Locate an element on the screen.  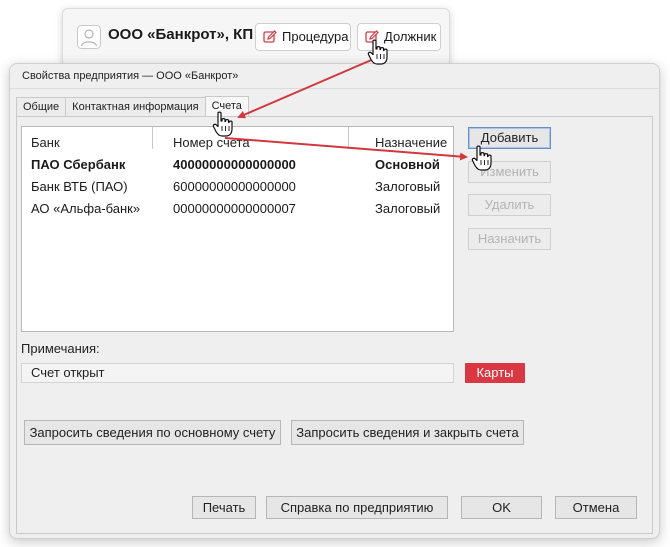
column-header-number: Номер счета is located at coordinates (211, 141).